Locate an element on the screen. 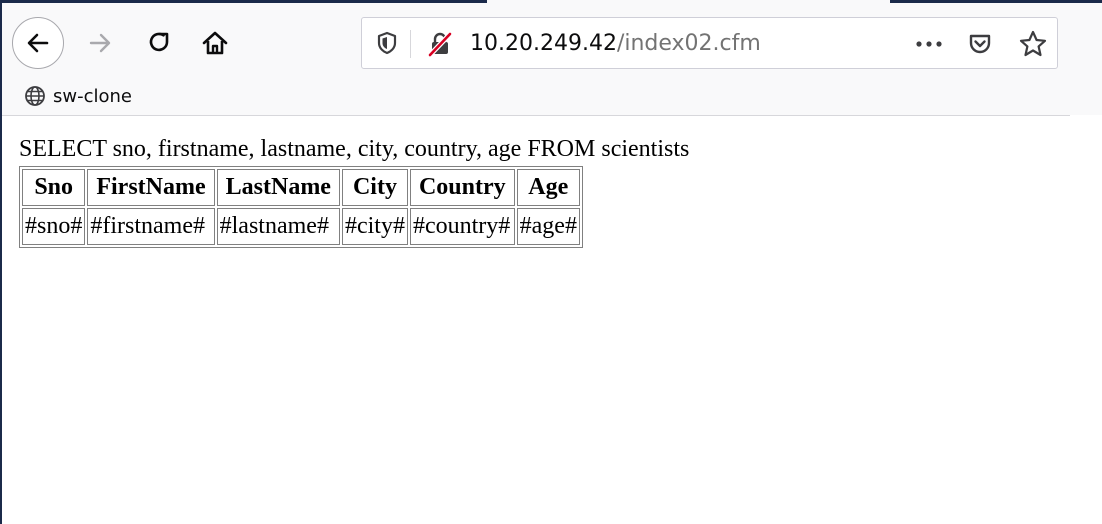 The image size is (1102, 524). cell-lastname: #lastname# is located at coordinates (278, 226).